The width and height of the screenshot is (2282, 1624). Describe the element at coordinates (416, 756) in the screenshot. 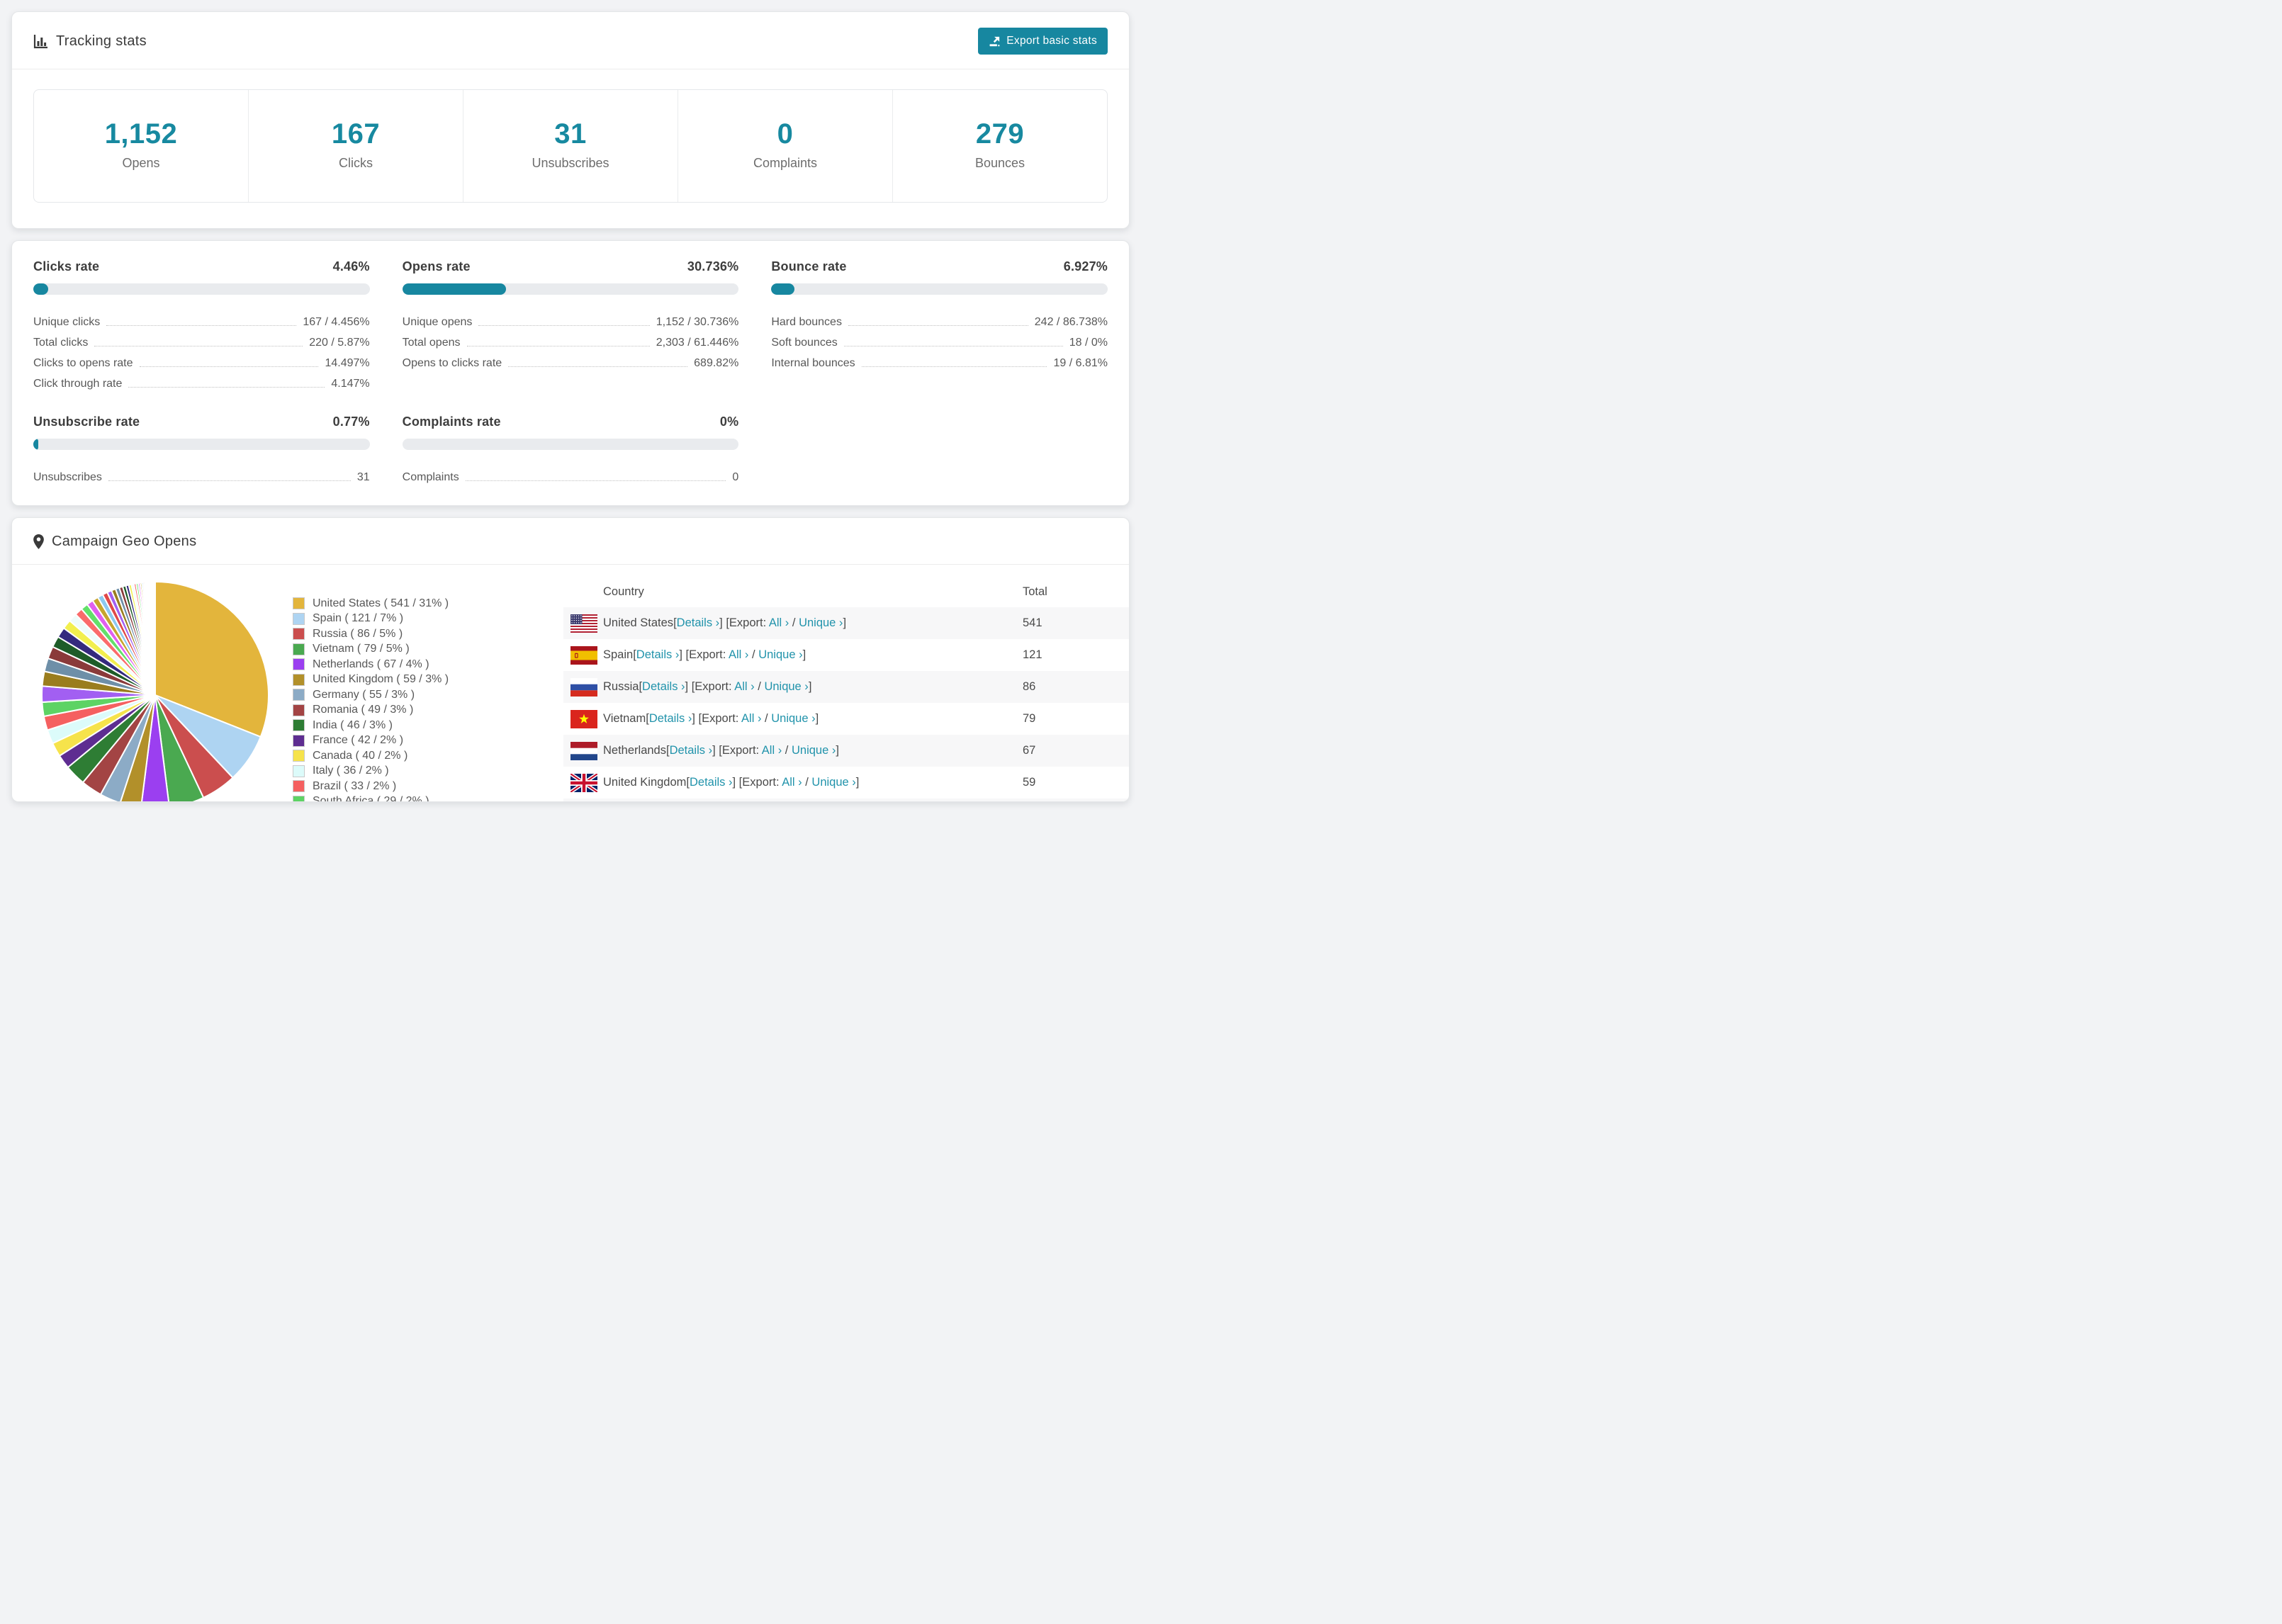

I see `legend-item-canada: Canada ( 40 / 2% )` at that location.